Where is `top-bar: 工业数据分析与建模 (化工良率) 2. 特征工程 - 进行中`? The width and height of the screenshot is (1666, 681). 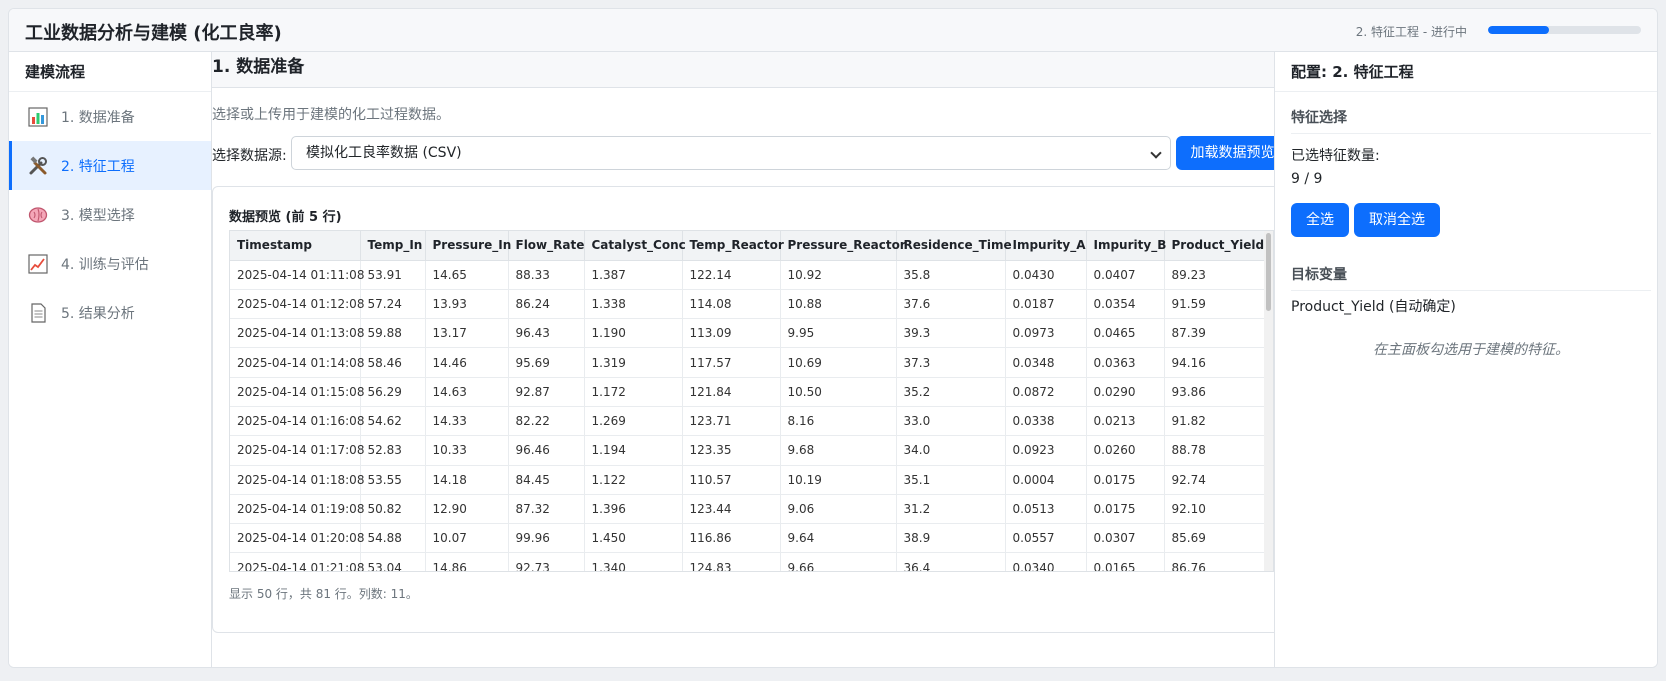 top-bar: 工业数据分析与建模 (化工良率) 2. 特征工程 - 进行中 is located at coordinates (833, 30).